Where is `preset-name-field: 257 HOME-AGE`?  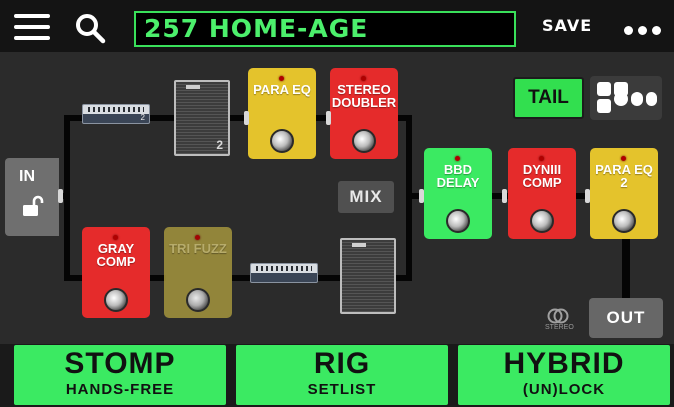
preset-name-field: 257 HOME-AGE is located at coordinates (325, 29).